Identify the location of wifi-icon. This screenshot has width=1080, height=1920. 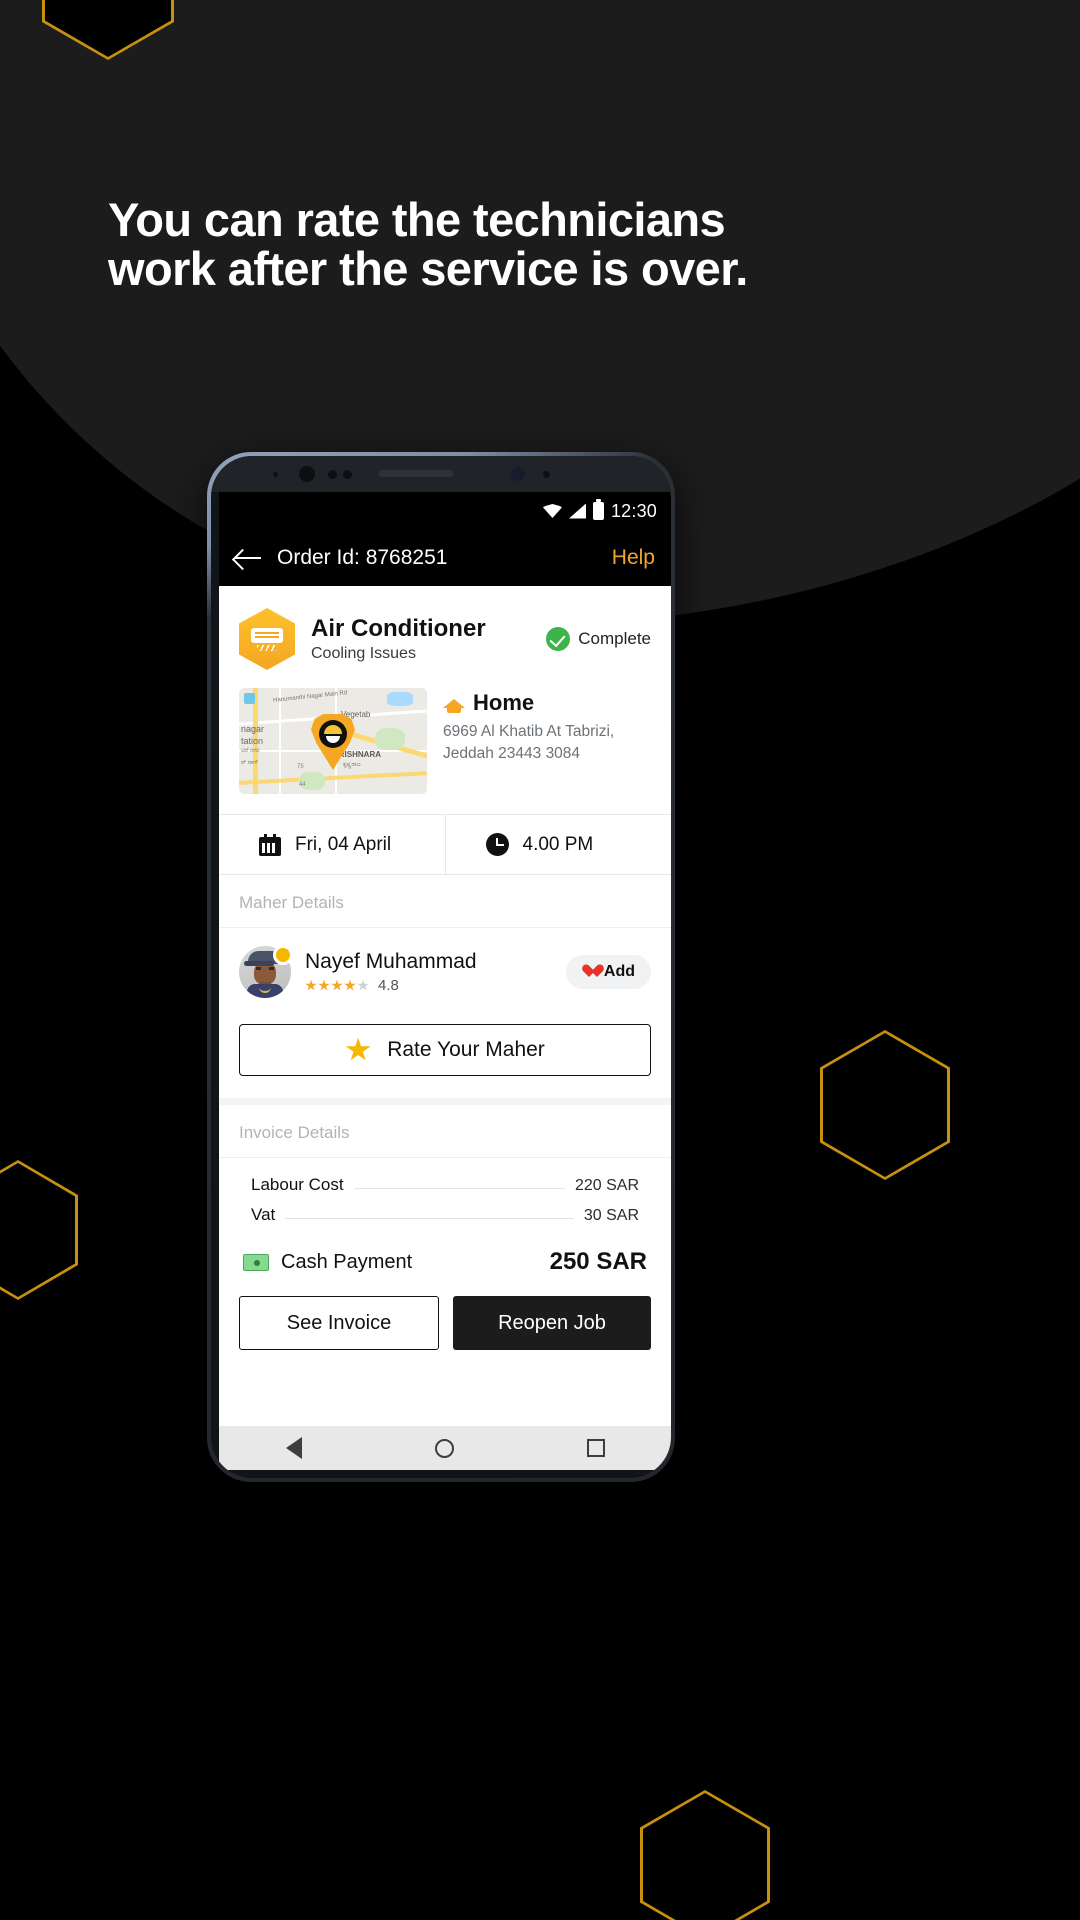
(552, 511).